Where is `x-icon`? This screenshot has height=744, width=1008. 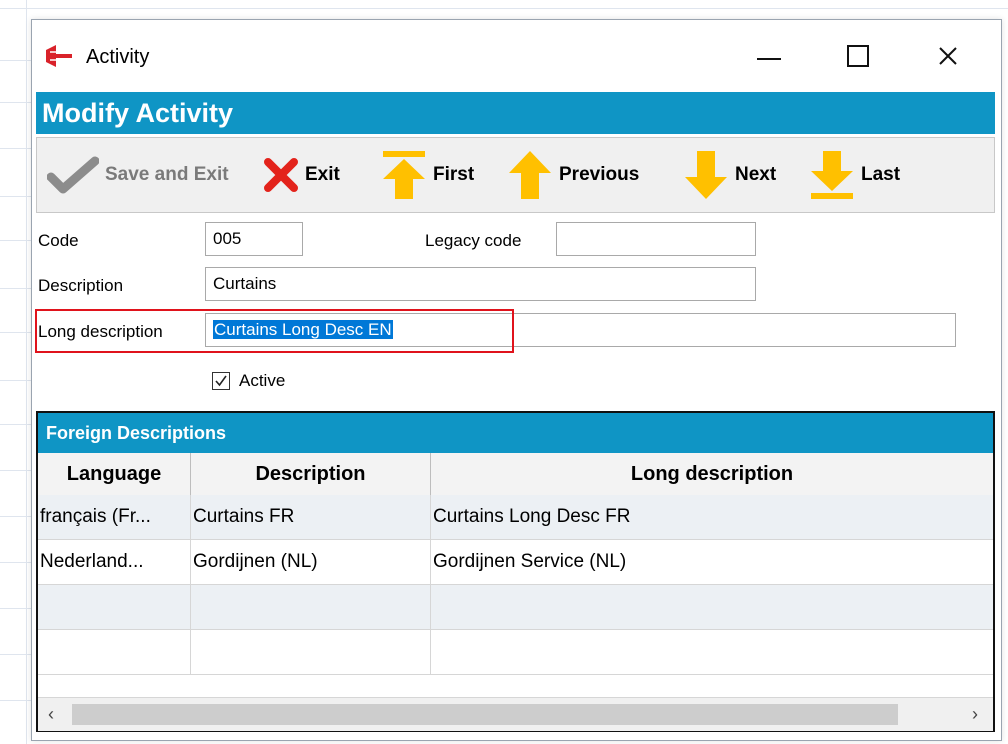 x-icon is located at coordinates (281, 175).